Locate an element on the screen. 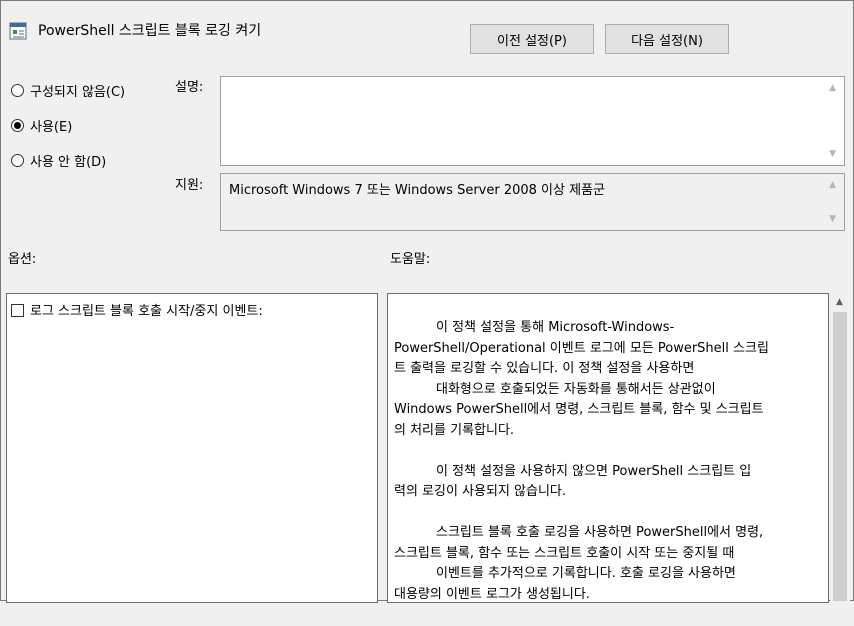 Image resolution: width=854 pixels, height=626 pixels. radio-label: 구성되지 않음(C) is located at coordinates (78, 92).